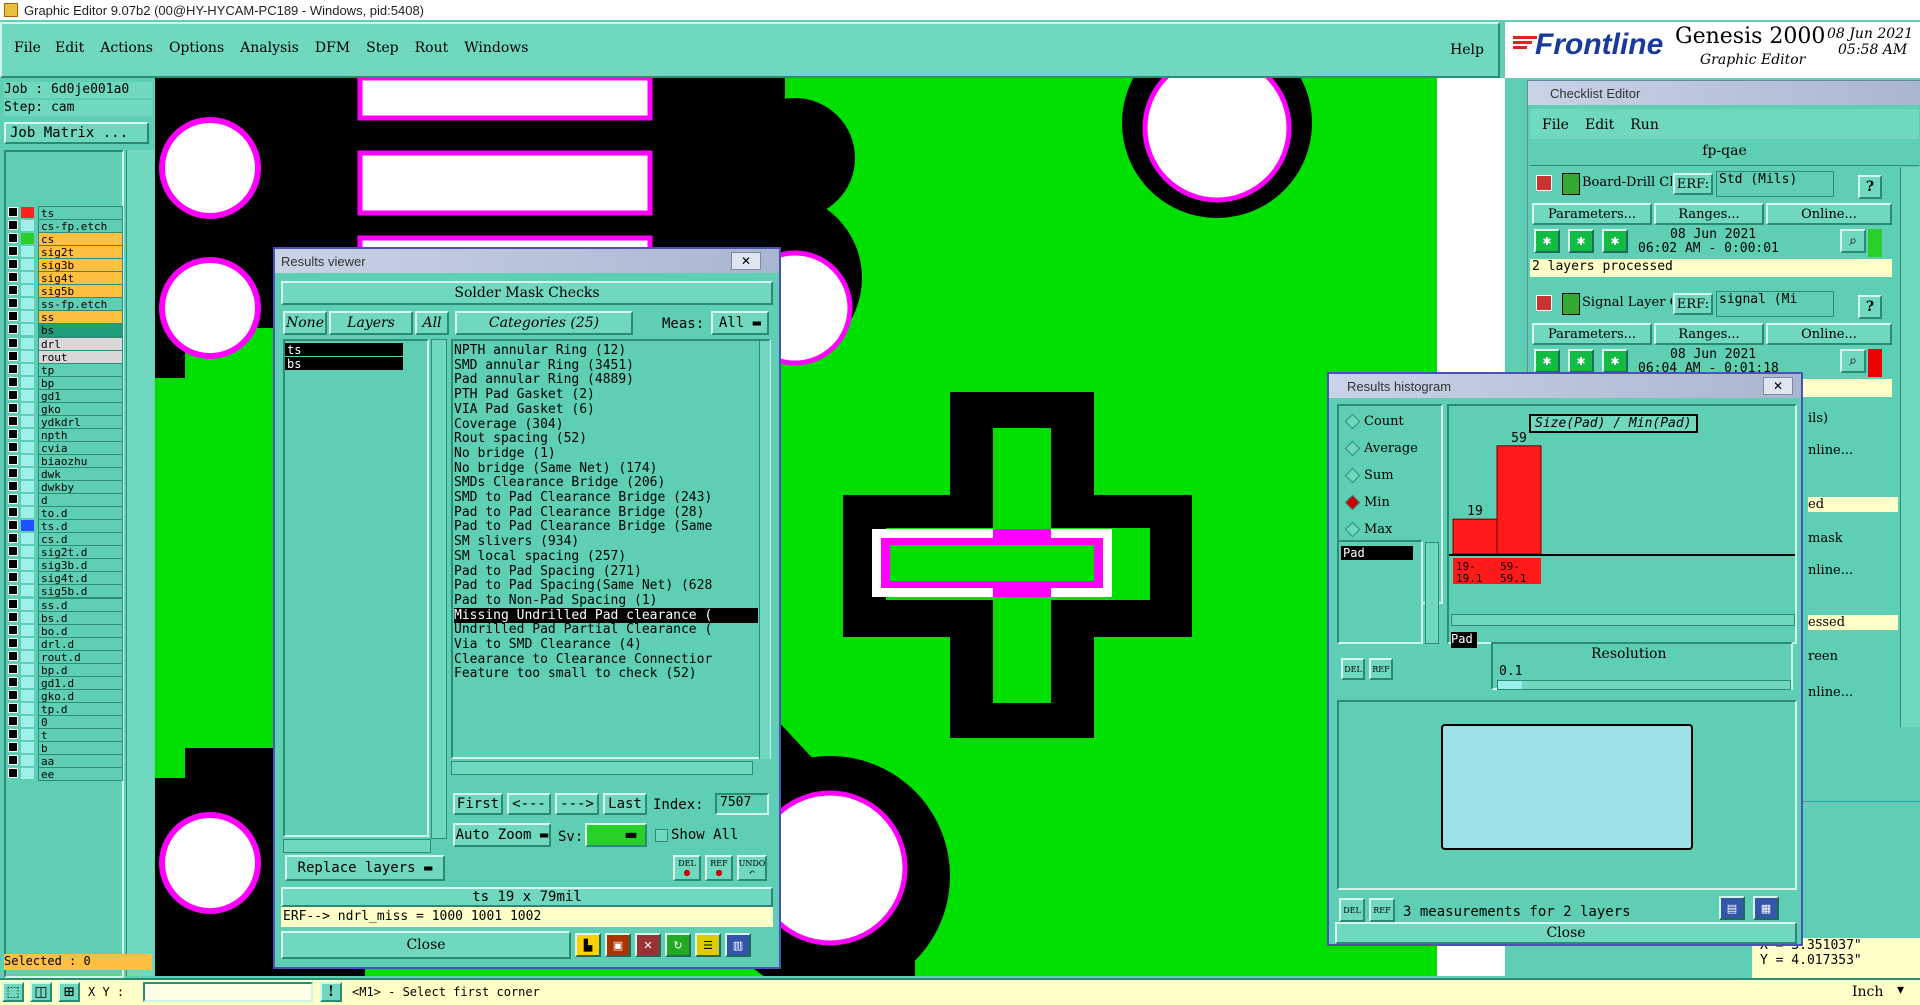  Describe the element at coordinates (69, 48) in the screenshot. I see `menu-edit: Edit` at that location.